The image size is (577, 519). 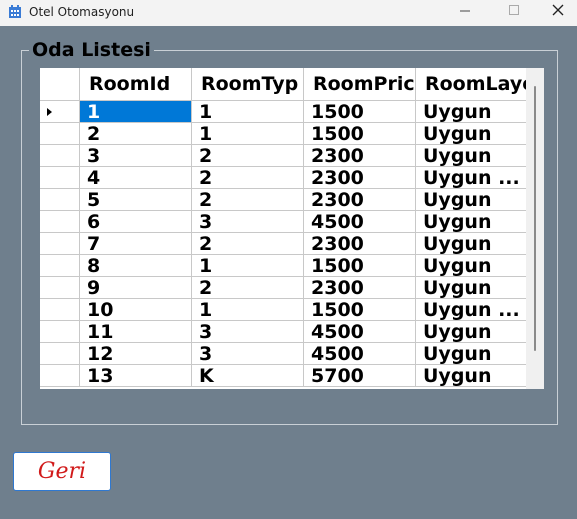 I want to click on column-header-room-layout: RoomLaye, so click(x=471, y=84).